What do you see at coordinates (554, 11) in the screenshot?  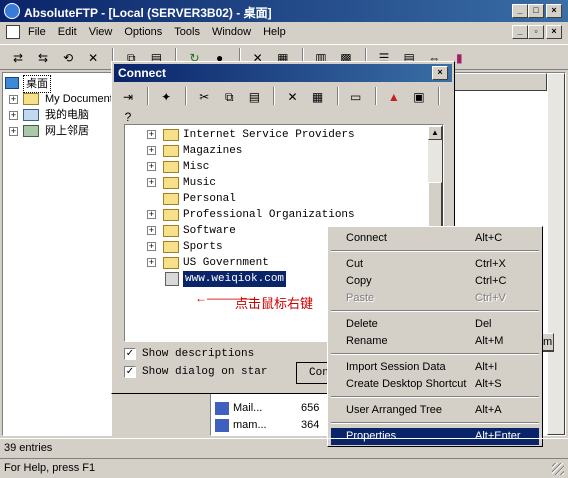 I see `close-button: ×` at bounding box center [554, 11].